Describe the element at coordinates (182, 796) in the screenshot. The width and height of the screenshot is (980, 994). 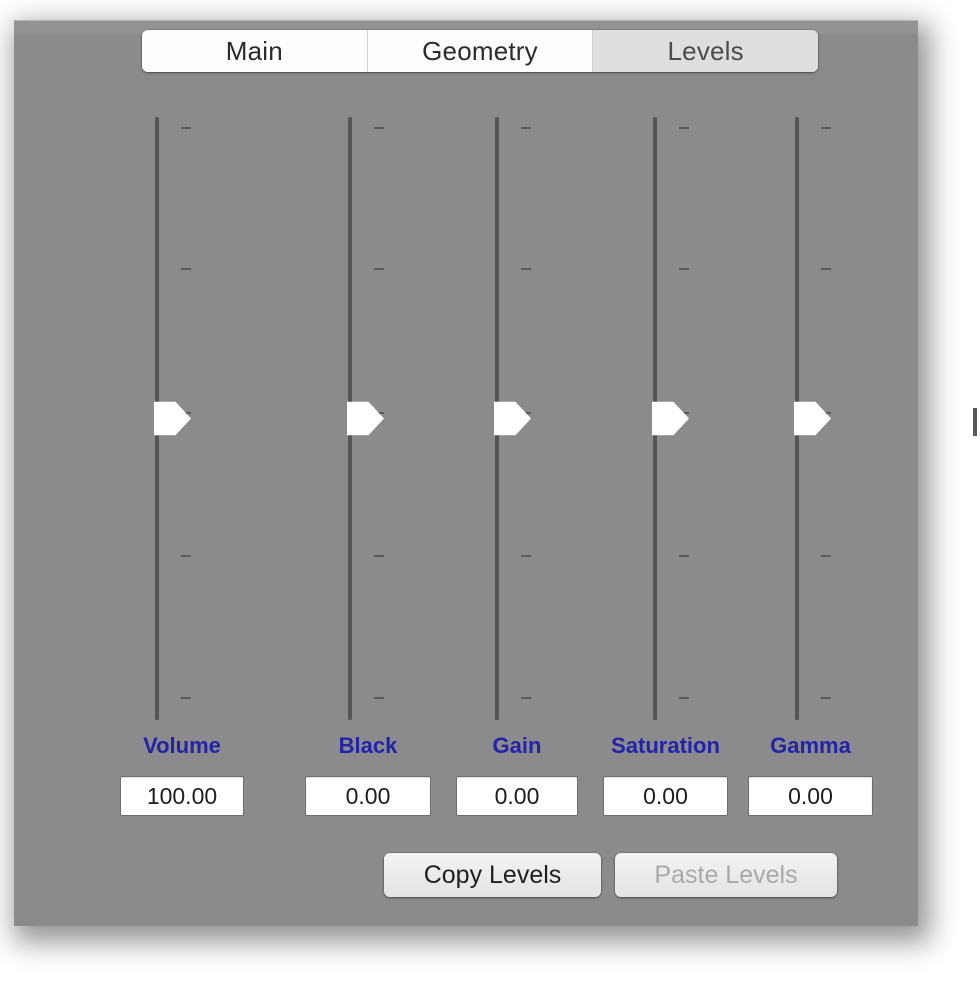
I see `input-volume: 100.00` at that location.